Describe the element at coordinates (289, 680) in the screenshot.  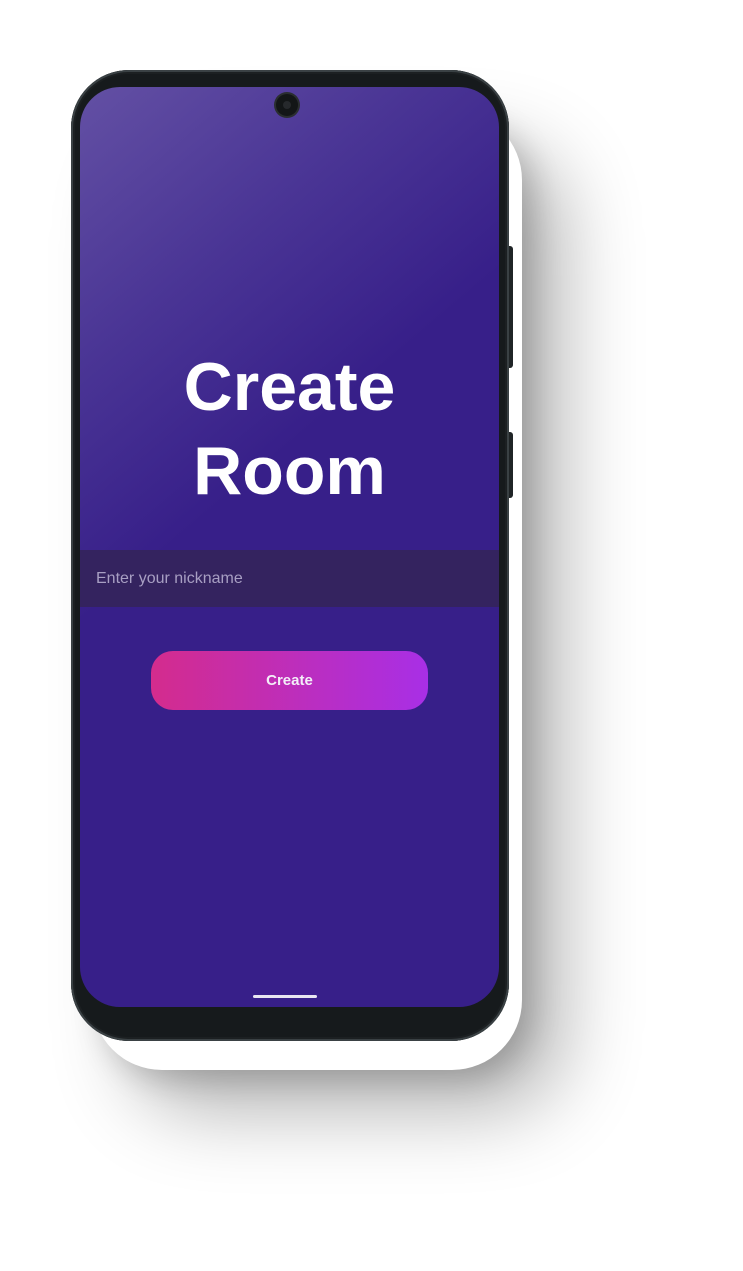
I see `create-button: Create` at that location.